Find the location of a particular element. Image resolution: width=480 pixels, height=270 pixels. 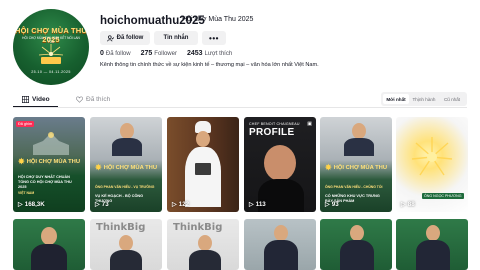

fair-building-graphic is located at coordinates (51, 143).